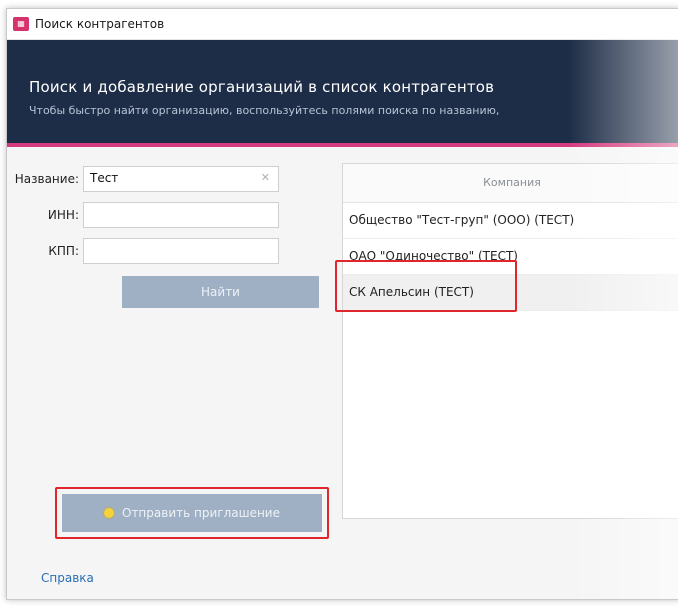  What do you see at coordinates (100, 24) in the screenshot?
I see `window-title: Поиск контрагентов` at bounding box center [100, 24].